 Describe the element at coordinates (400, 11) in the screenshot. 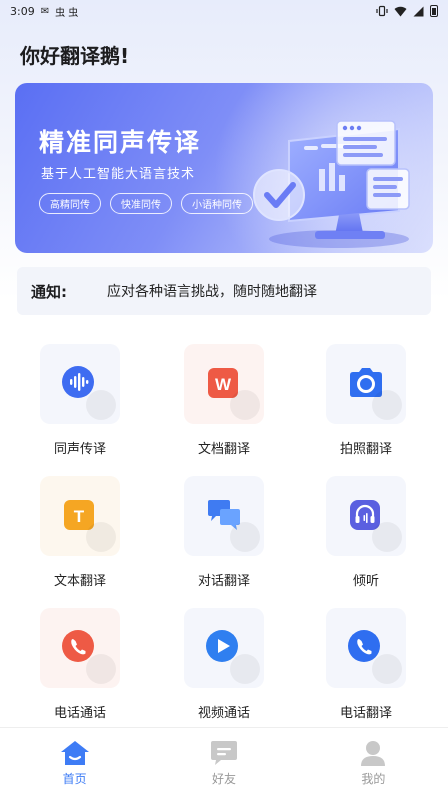

I see `wifi-icon` at that location.